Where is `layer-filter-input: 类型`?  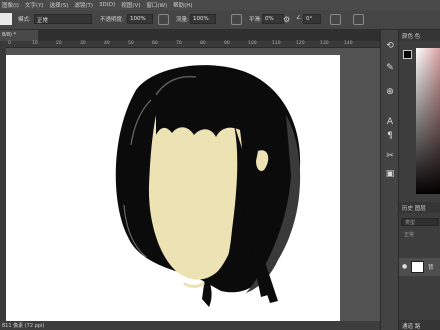
layer-filter-input: 类型 is located at coordinates (420, 222).